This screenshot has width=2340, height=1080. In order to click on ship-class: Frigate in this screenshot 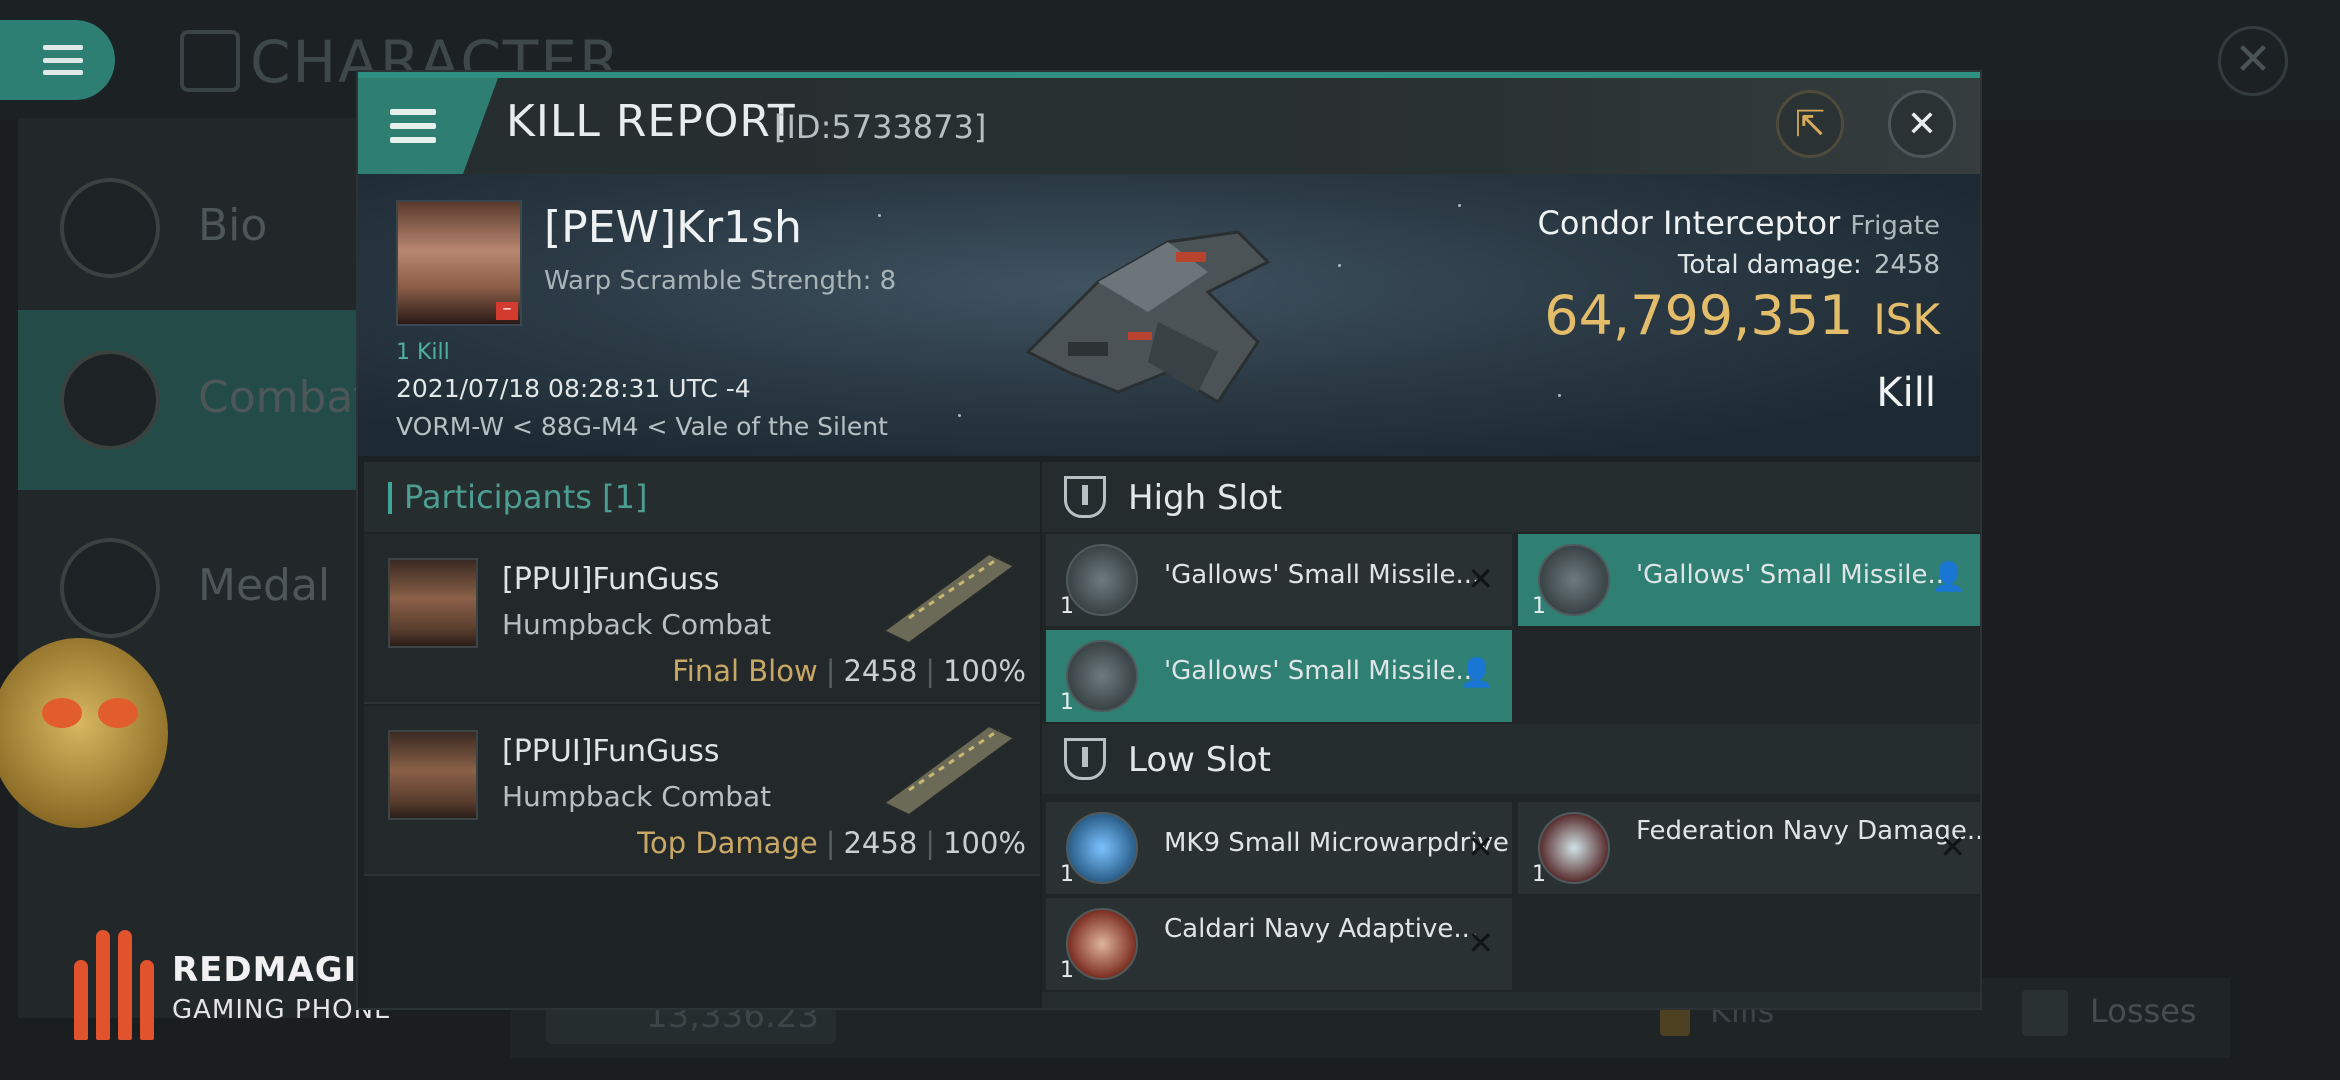, I will do `click(1895, 226)`.